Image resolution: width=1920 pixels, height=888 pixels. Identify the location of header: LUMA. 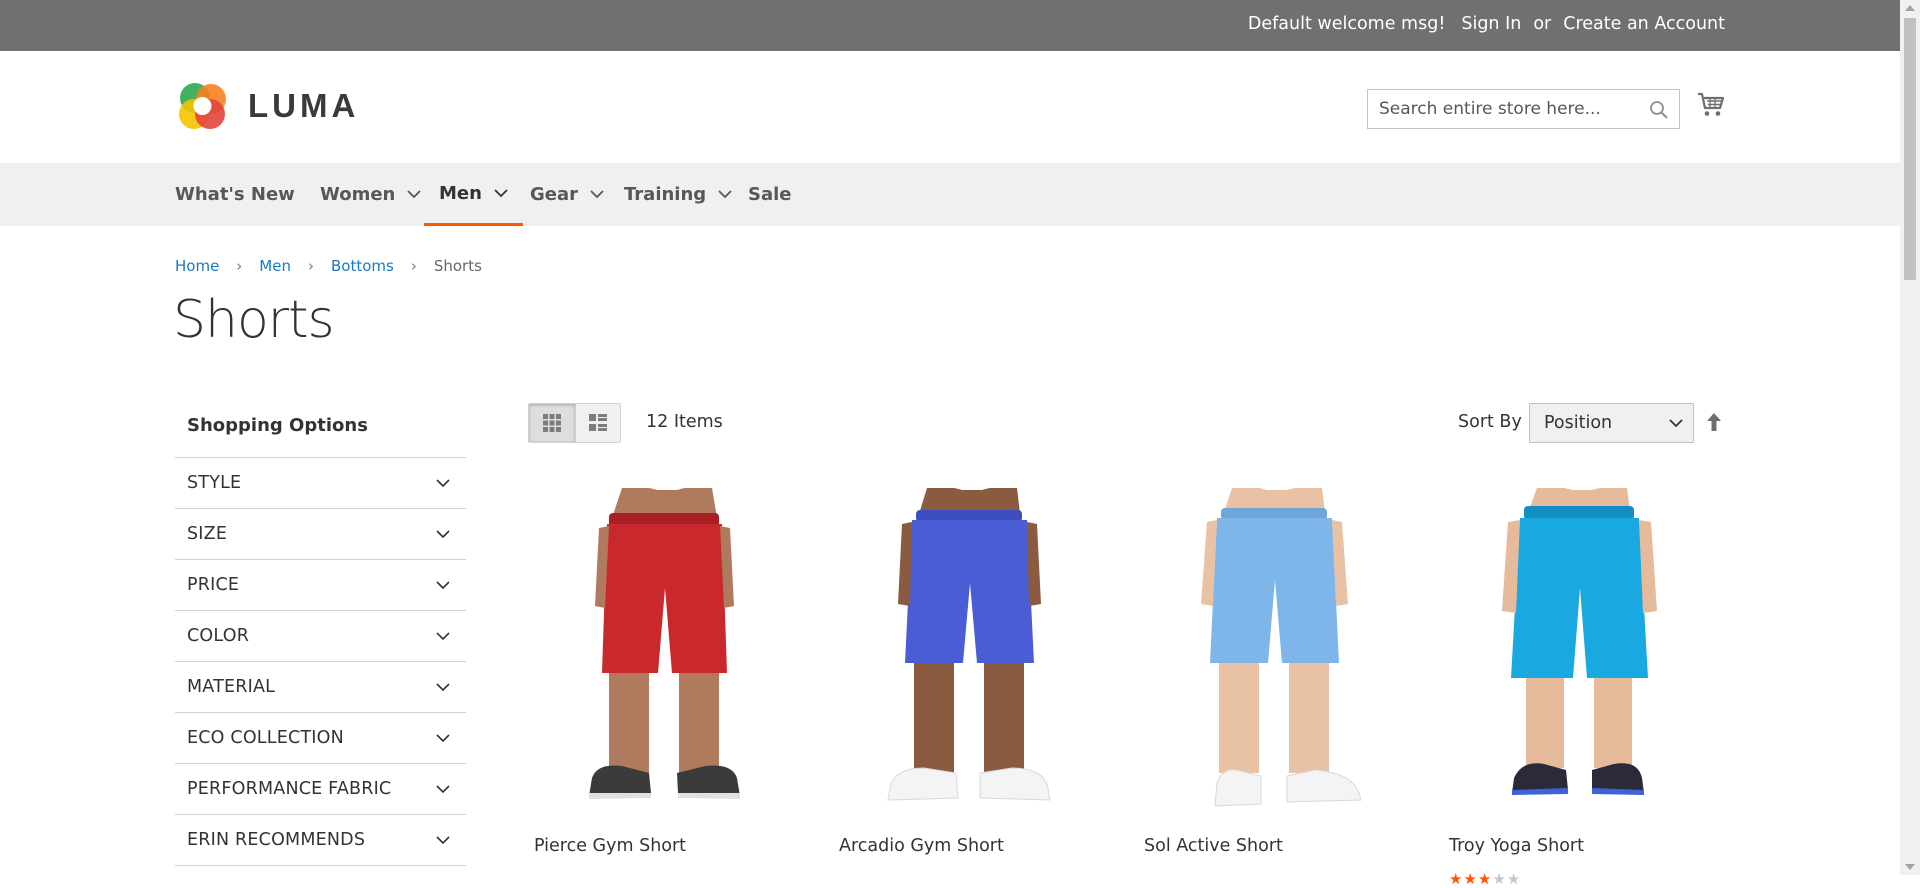
(950, 107).